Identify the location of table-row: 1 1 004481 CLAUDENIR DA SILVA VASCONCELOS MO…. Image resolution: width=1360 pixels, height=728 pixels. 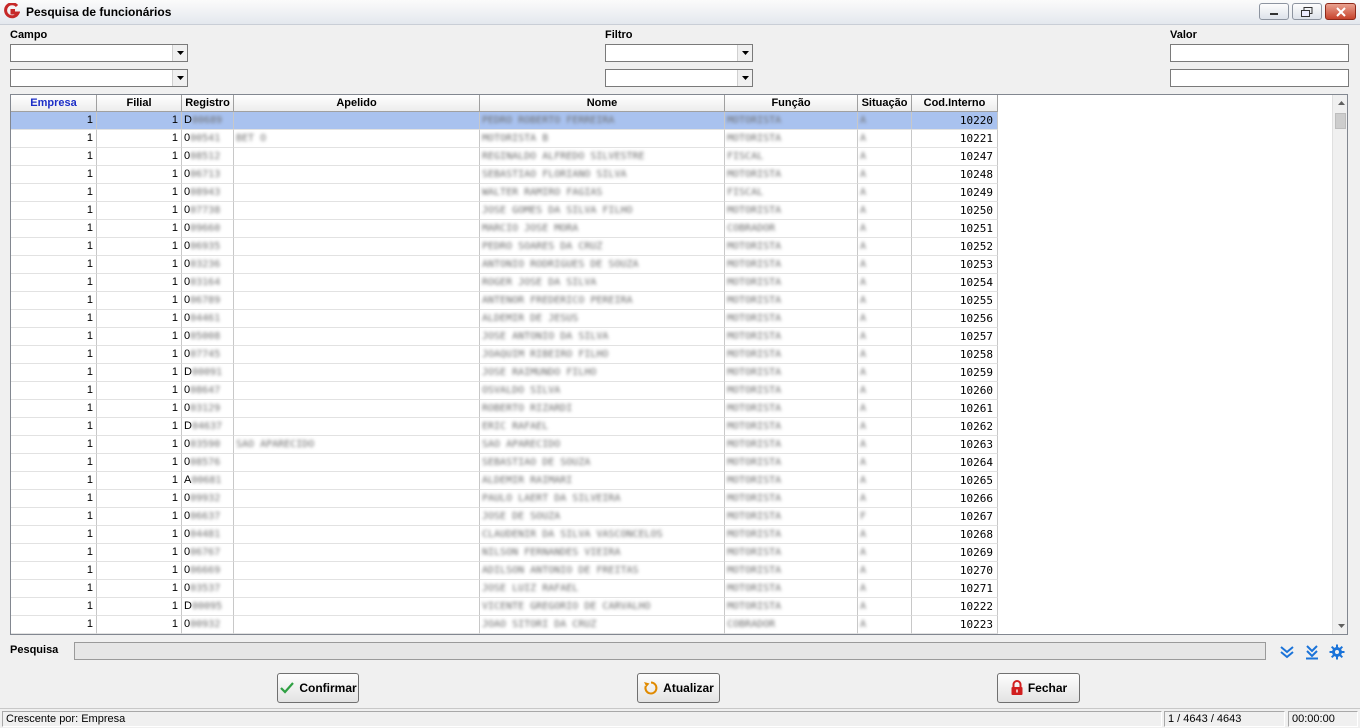
(504, 535).